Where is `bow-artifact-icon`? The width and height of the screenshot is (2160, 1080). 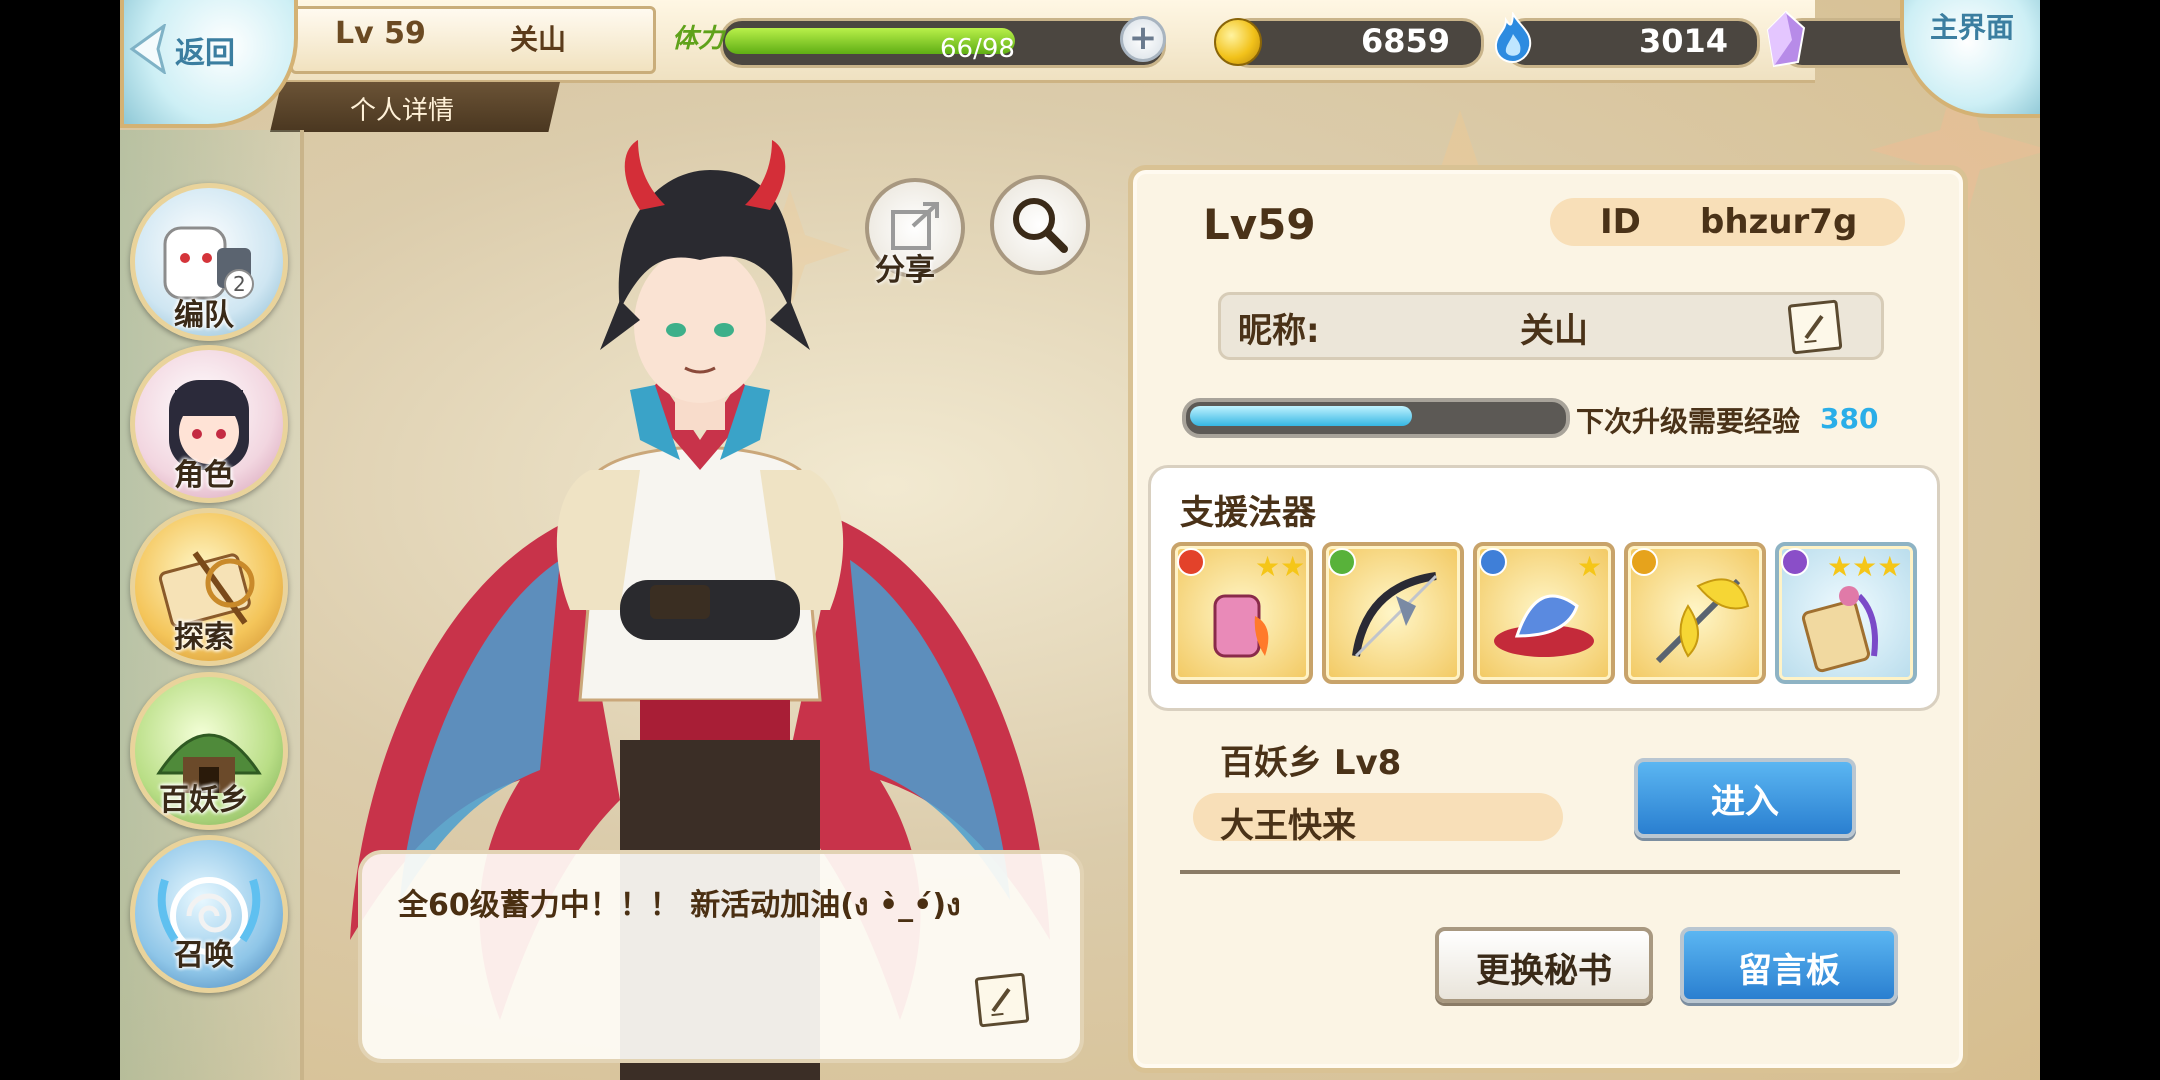
bow-artifact-icon is located at coordinates (1383, 603).